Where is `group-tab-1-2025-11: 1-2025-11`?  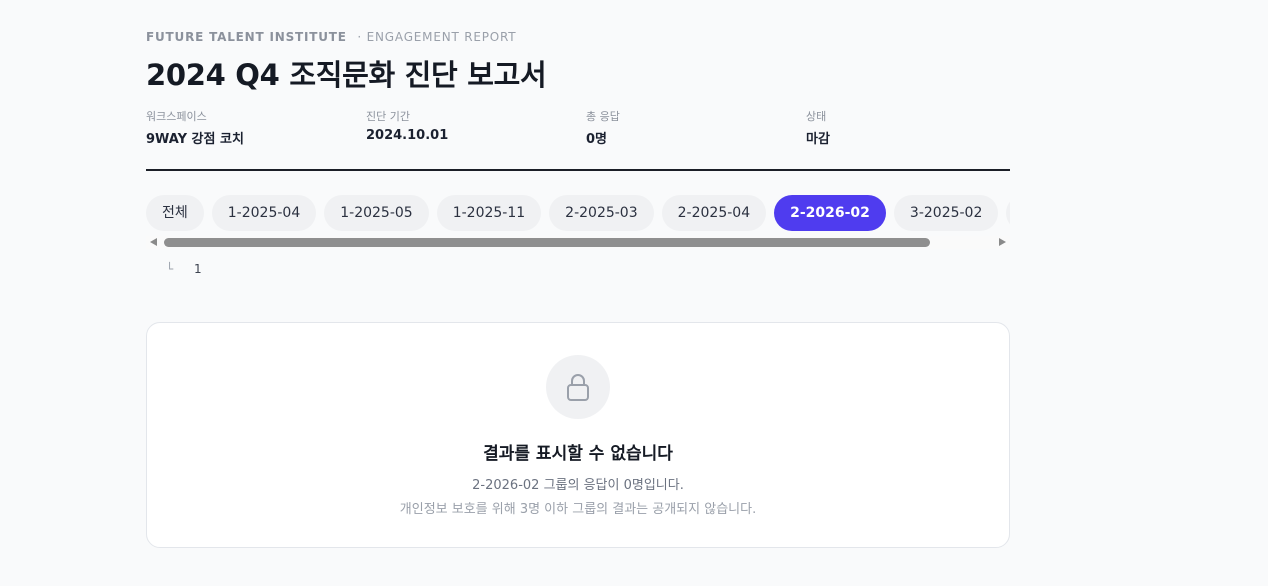 group-tab-1-2025-11: 1-2025-11 is located at coordinates (489, 213).